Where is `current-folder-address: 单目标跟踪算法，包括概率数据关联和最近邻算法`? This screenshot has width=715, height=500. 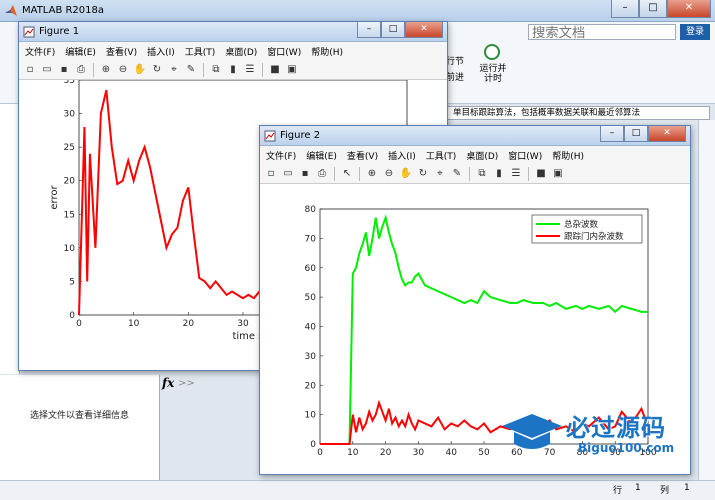 current-folder-address: 单目标跟踪算法，包括概率数据关联和最近邻算法 is located at coordinates (575, 113).